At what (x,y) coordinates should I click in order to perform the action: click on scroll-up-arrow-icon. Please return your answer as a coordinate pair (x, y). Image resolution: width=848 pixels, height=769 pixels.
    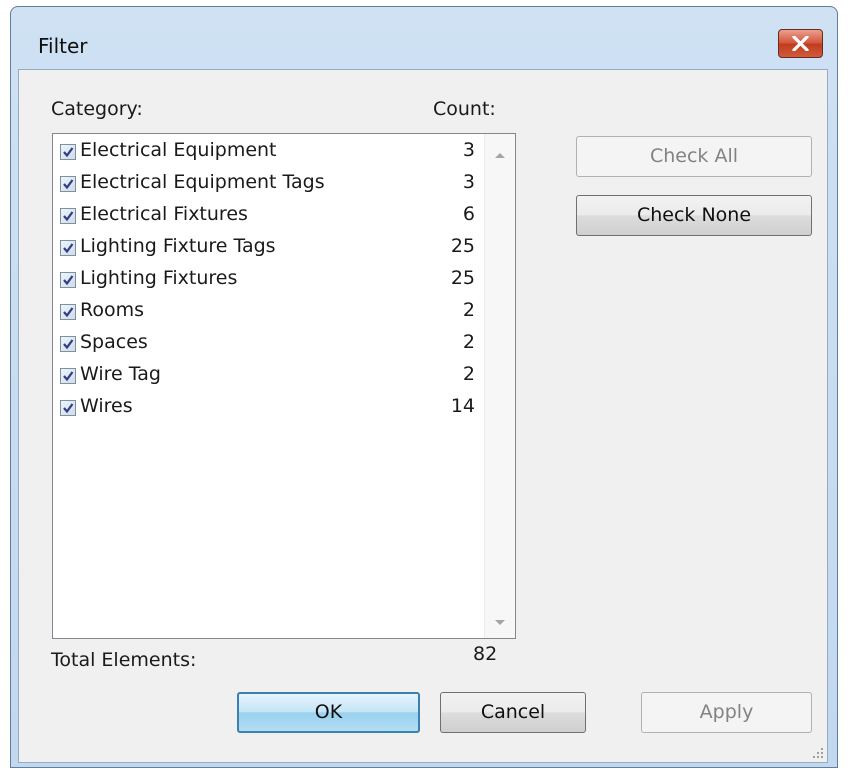
    Looking at the image, I should click on (500, 155).